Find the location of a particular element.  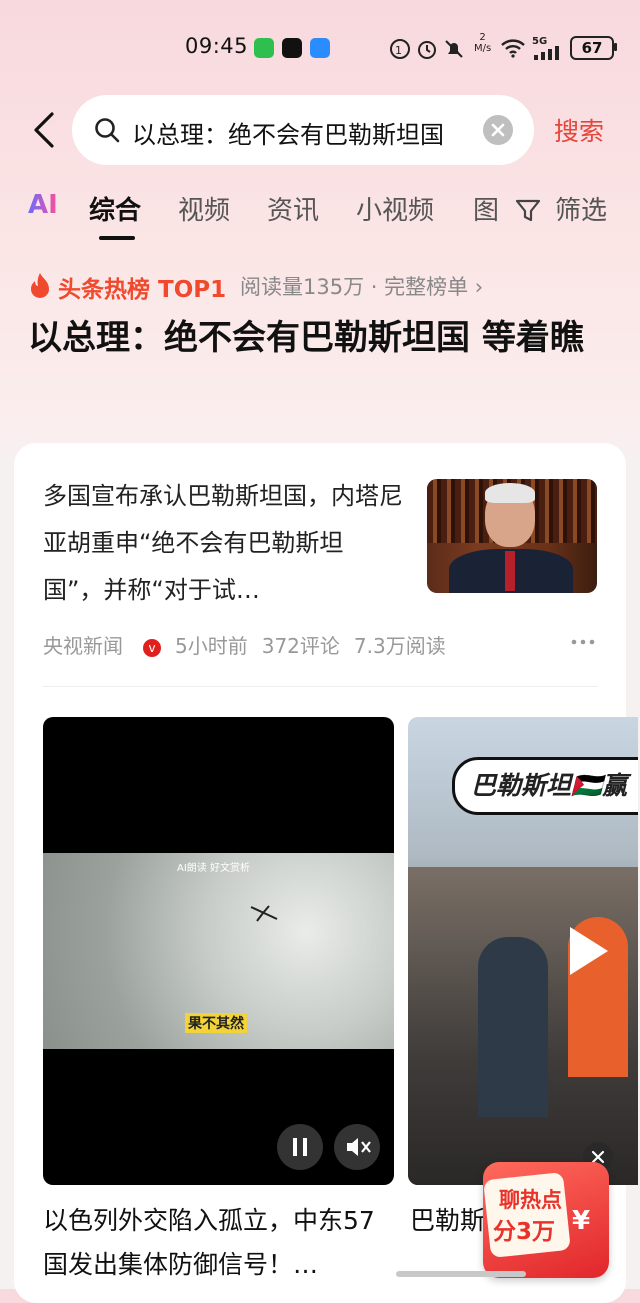

wifi-icon is located at coordinates (513, 48).